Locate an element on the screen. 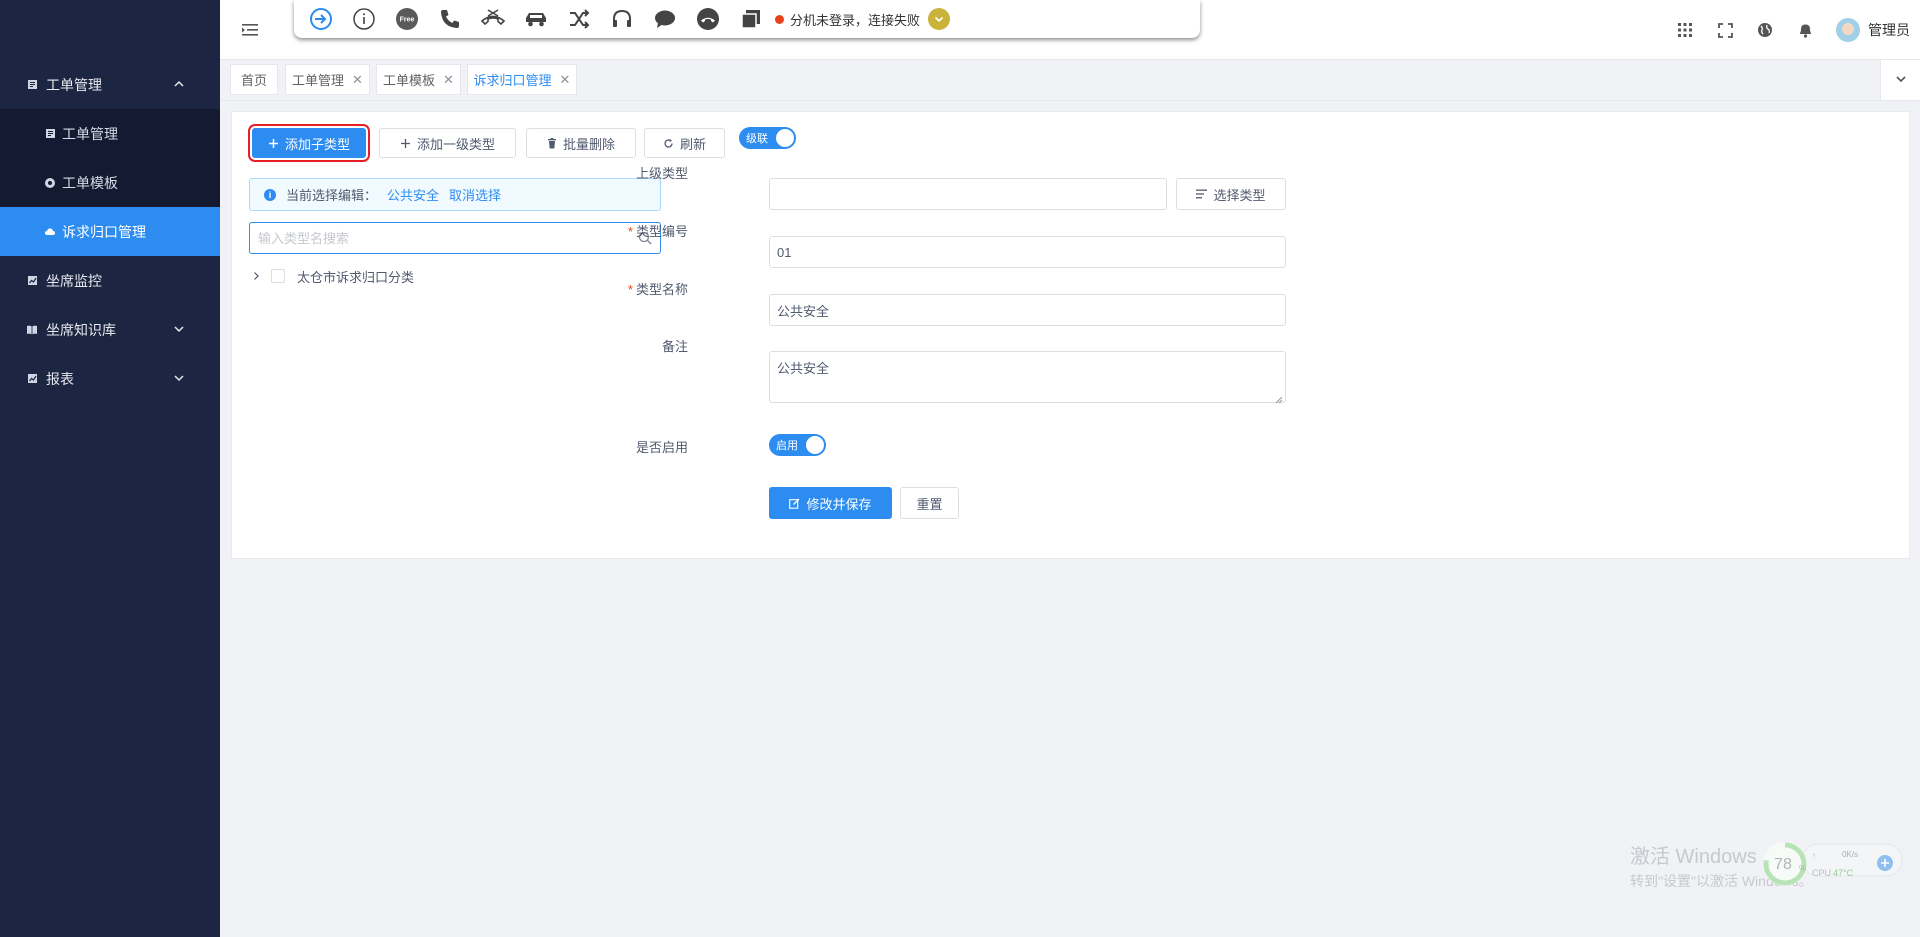  refresh-button: 刷新 is located at coordinates (684, 143).